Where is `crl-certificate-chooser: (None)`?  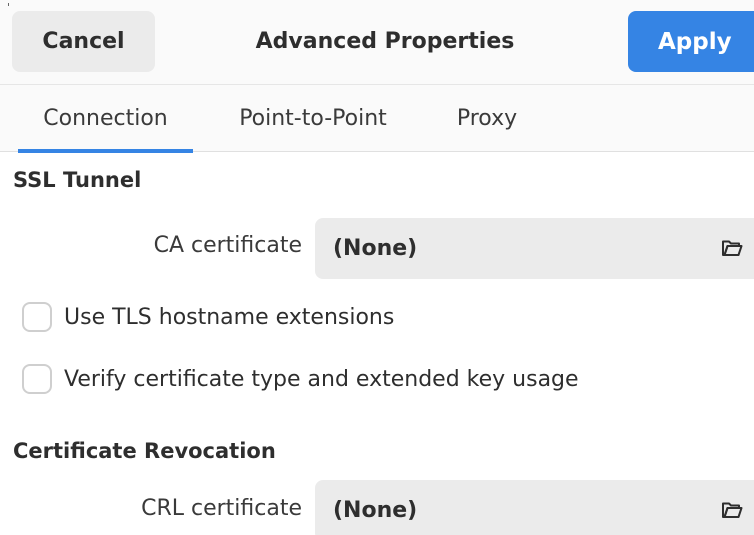
crl-certificate-chooser: (None) is located at coordinates (534, 507).